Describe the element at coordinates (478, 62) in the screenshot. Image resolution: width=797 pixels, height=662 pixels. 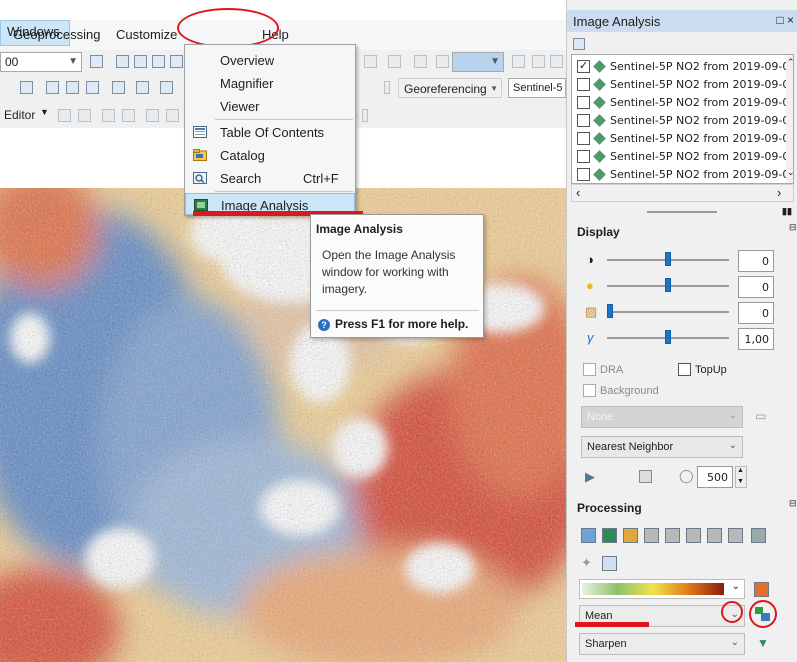
I see `layer-select-combo: ▼` at that location.